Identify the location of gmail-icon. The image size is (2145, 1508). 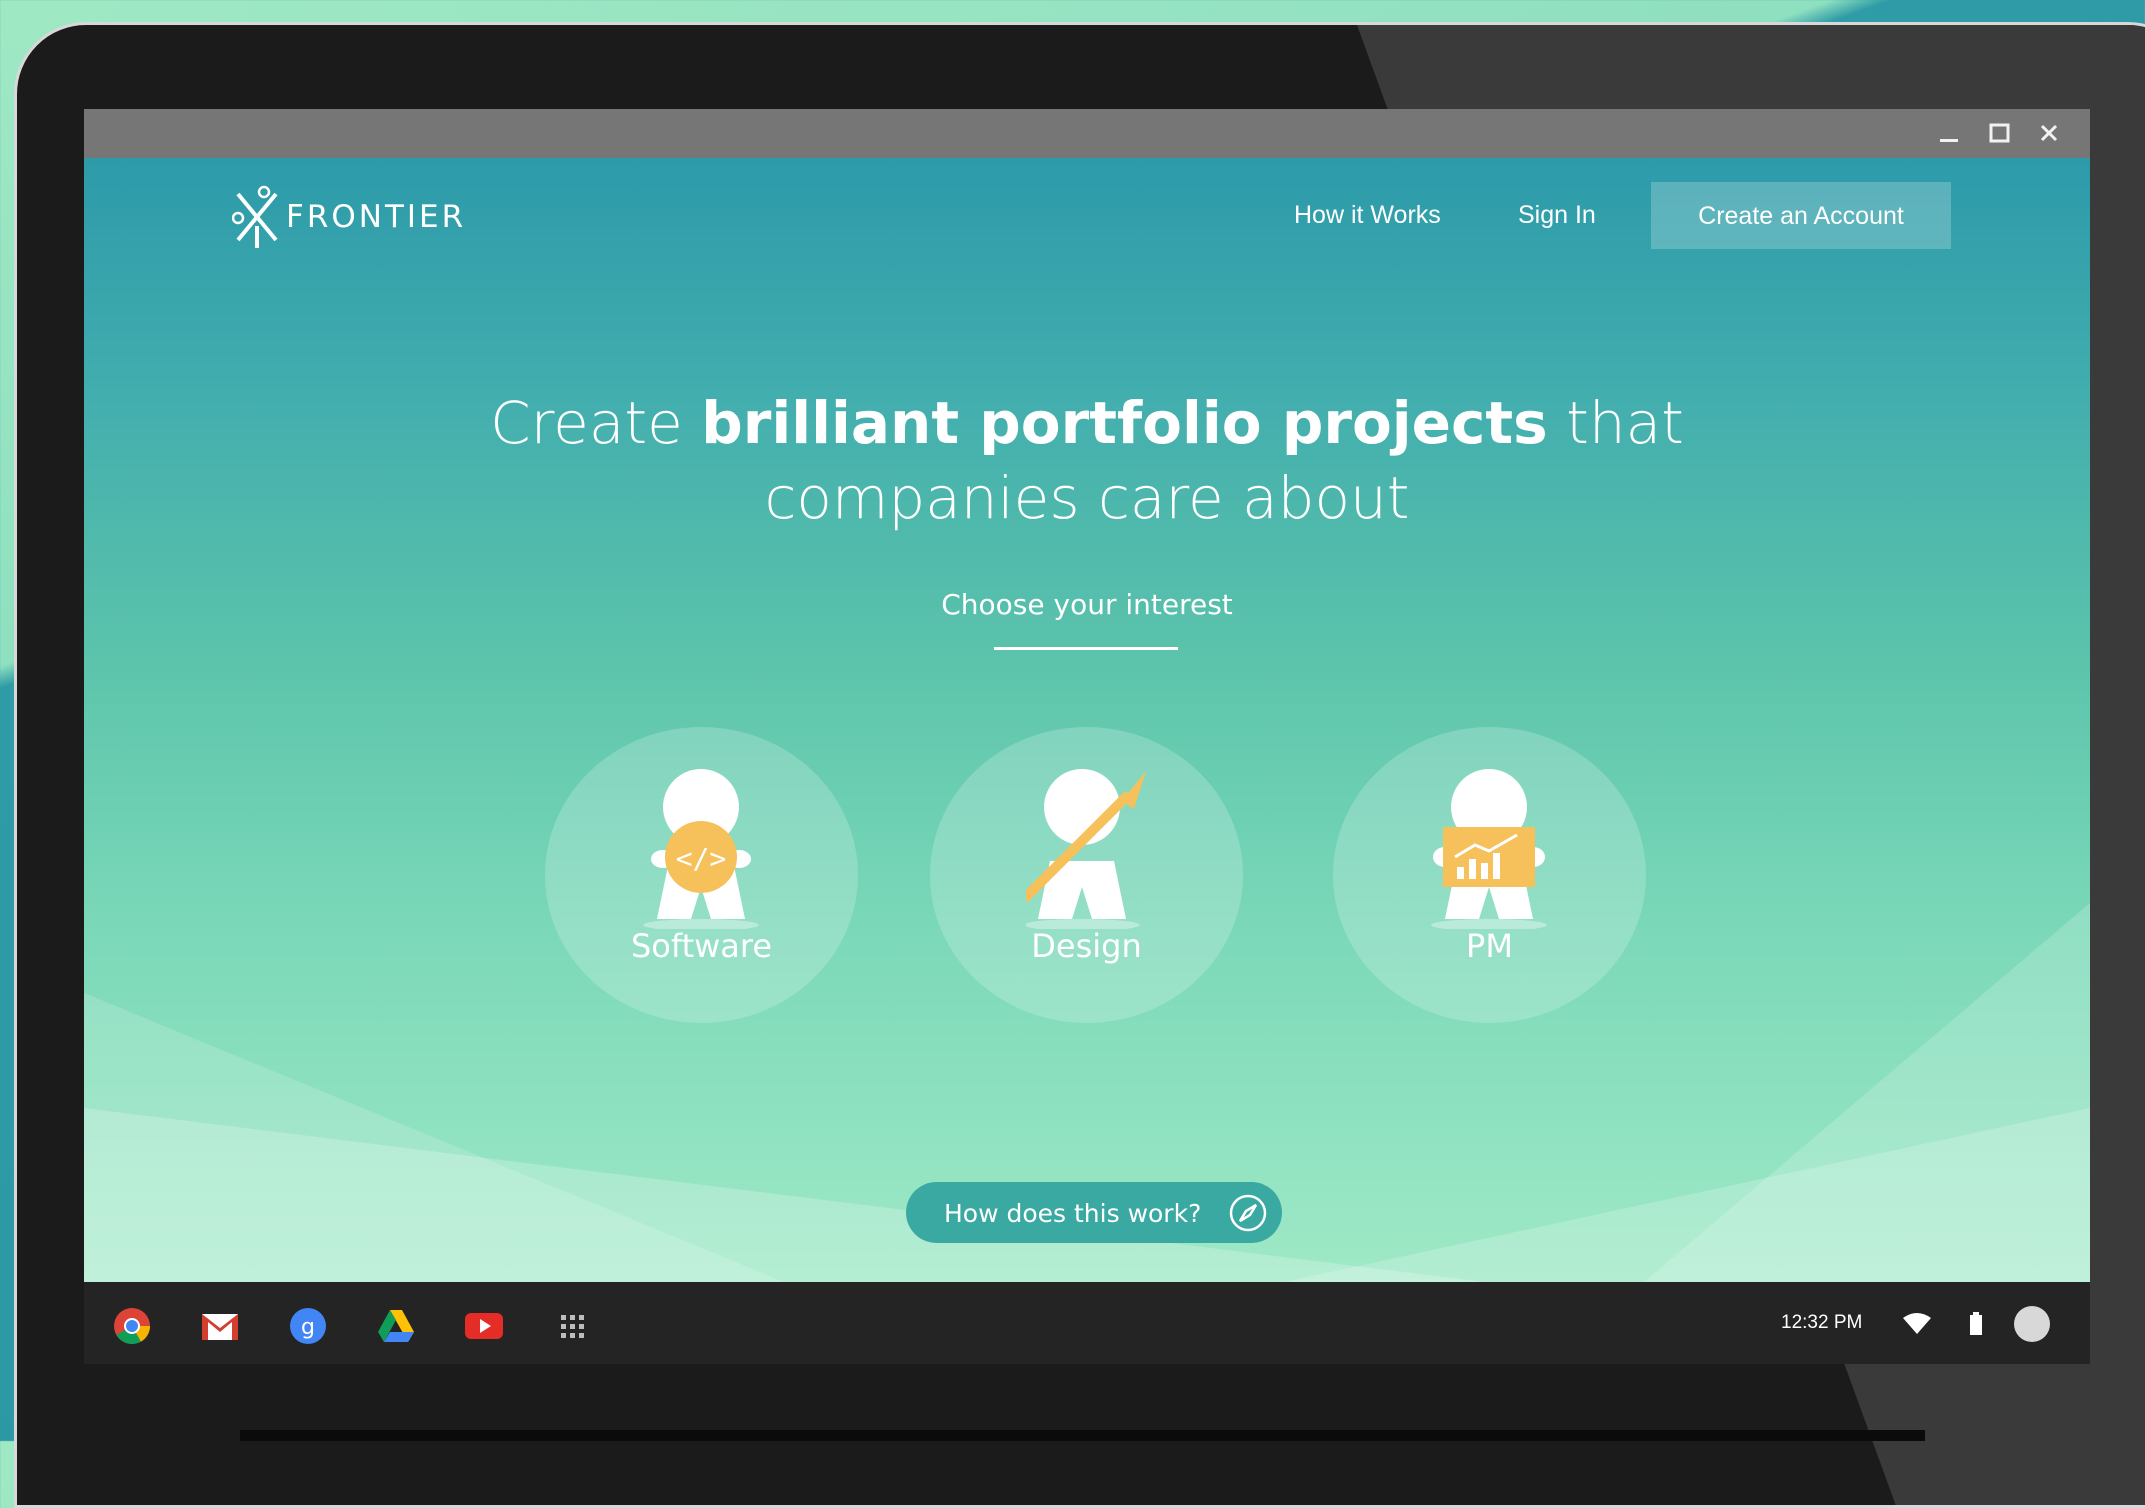
(220, 1326).